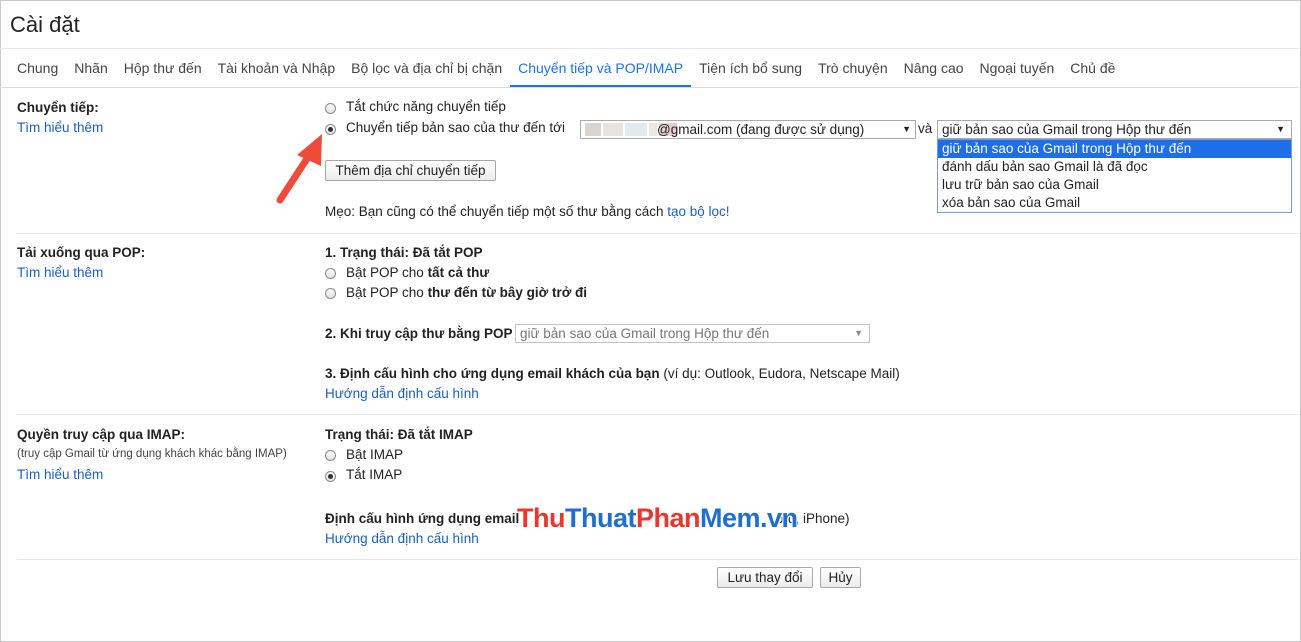 Image resolution: width=1301 pixels, height=642 pixels. What do you see at coordinates (1114, 149) in the screenshot?
I see `dropdown-option-keep: giữ bản sao của Gmail trong Hộp thư đến` at bounding box center [1114, 149].